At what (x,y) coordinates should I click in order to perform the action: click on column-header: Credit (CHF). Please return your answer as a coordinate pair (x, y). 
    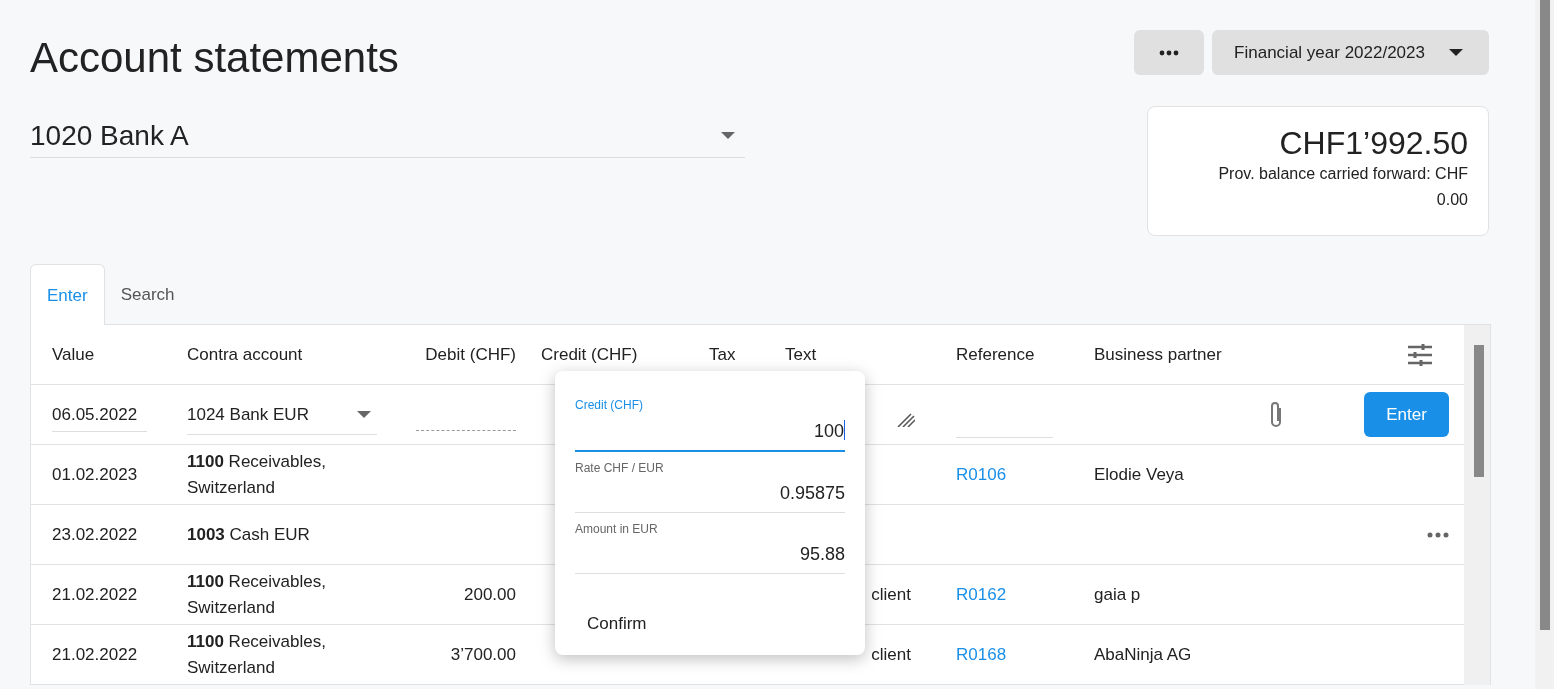
    Looking at the image, I should click on (589, 354).